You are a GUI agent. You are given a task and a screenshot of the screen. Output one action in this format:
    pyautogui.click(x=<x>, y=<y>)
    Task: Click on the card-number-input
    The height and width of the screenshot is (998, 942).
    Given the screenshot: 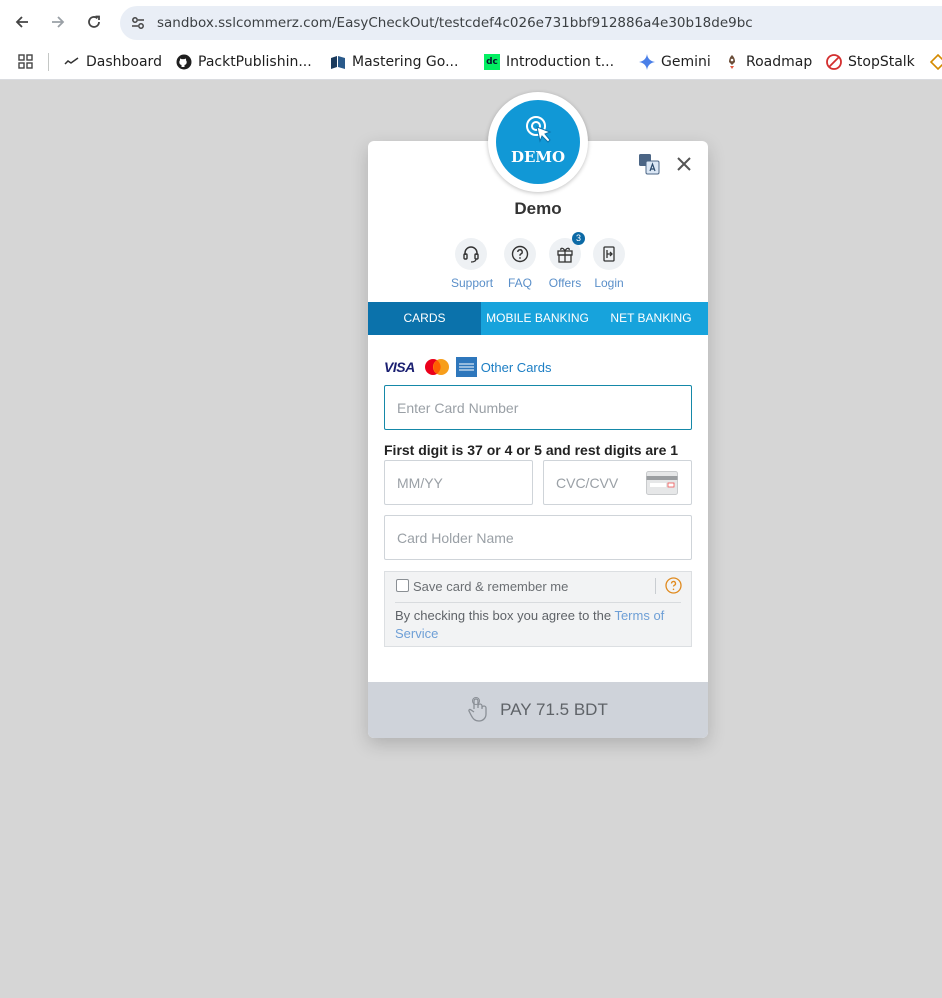 What is the action you would take?
    pyautogui.click(x=538, y=407)
    